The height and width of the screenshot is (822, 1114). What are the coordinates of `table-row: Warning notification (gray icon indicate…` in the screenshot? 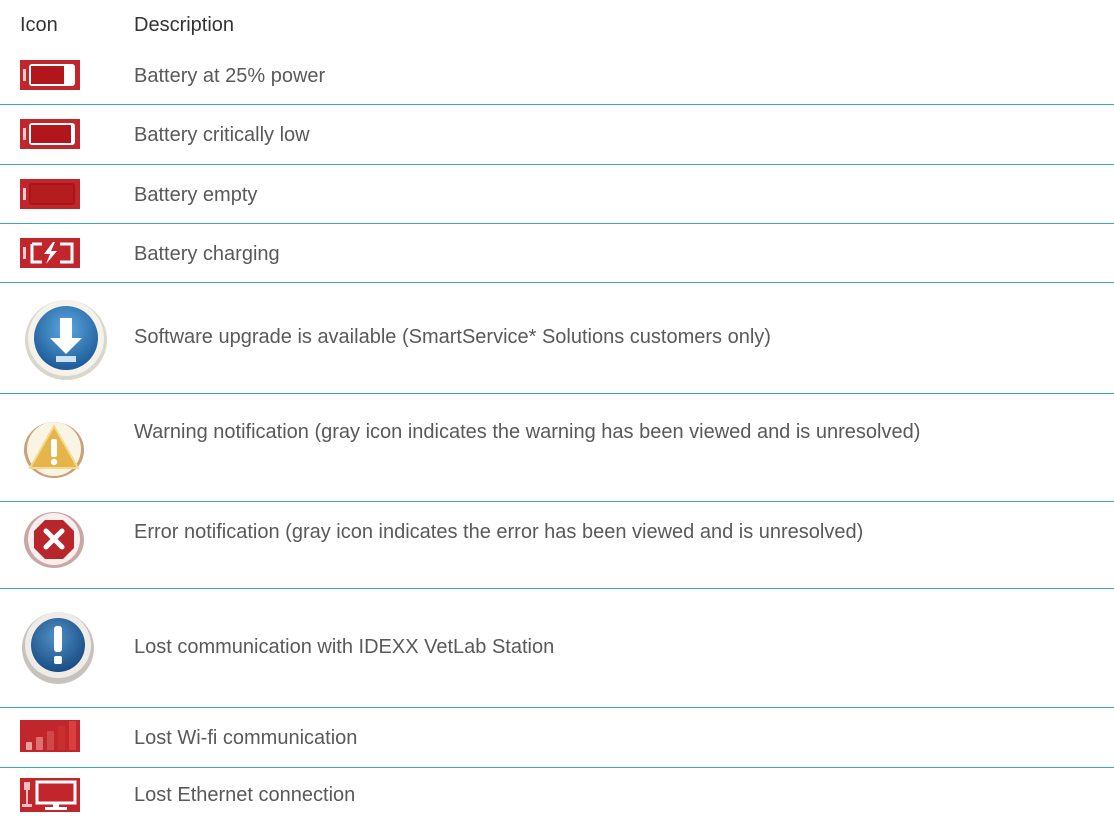 It's located at (557, 448).